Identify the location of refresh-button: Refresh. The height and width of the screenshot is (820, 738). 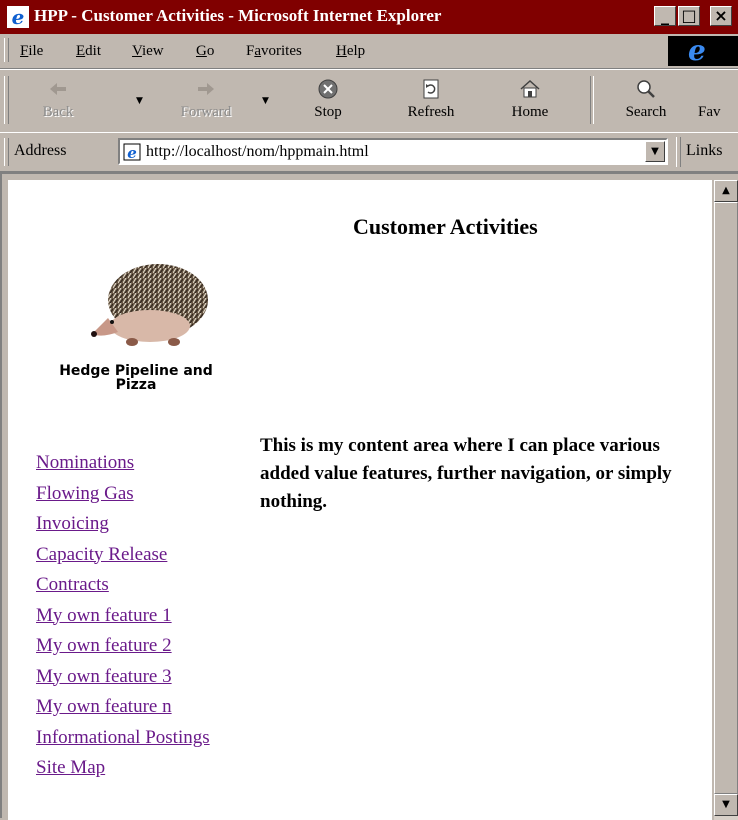
(431, 101).